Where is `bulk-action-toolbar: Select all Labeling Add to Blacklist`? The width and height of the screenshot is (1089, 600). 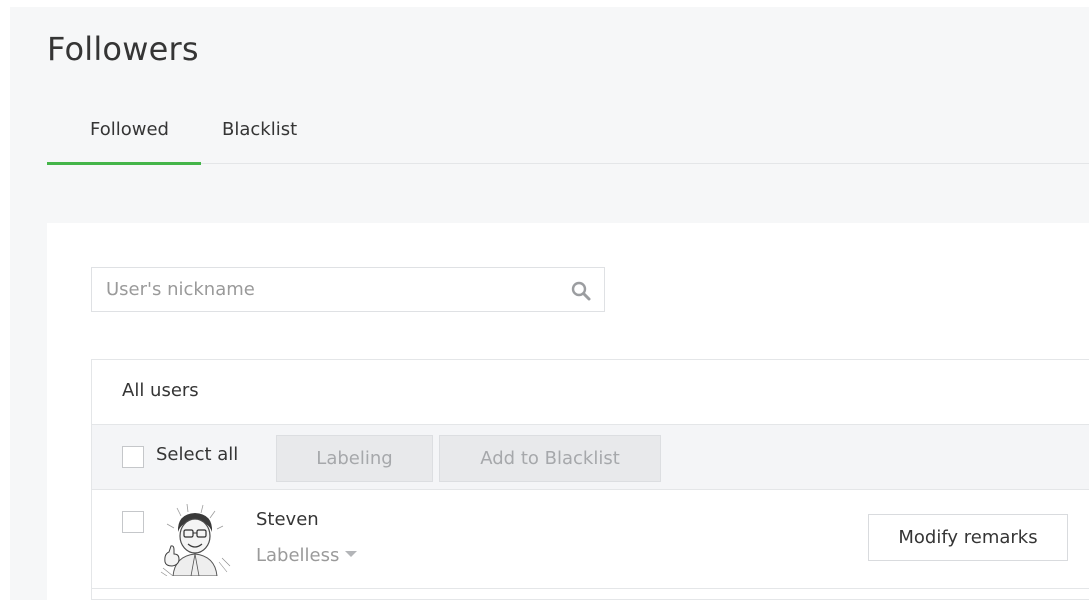 bulk-action-toolbar: Select all Labeling Add to Blacklist is located at coordinates (590, 457).